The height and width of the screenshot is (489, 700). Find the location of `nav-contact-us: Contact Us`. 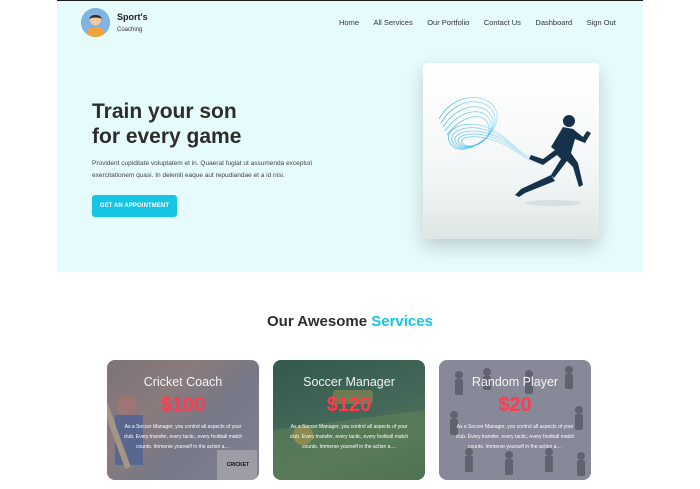

nav-contact-us: Contact Us is located at coordinates (502, 22).